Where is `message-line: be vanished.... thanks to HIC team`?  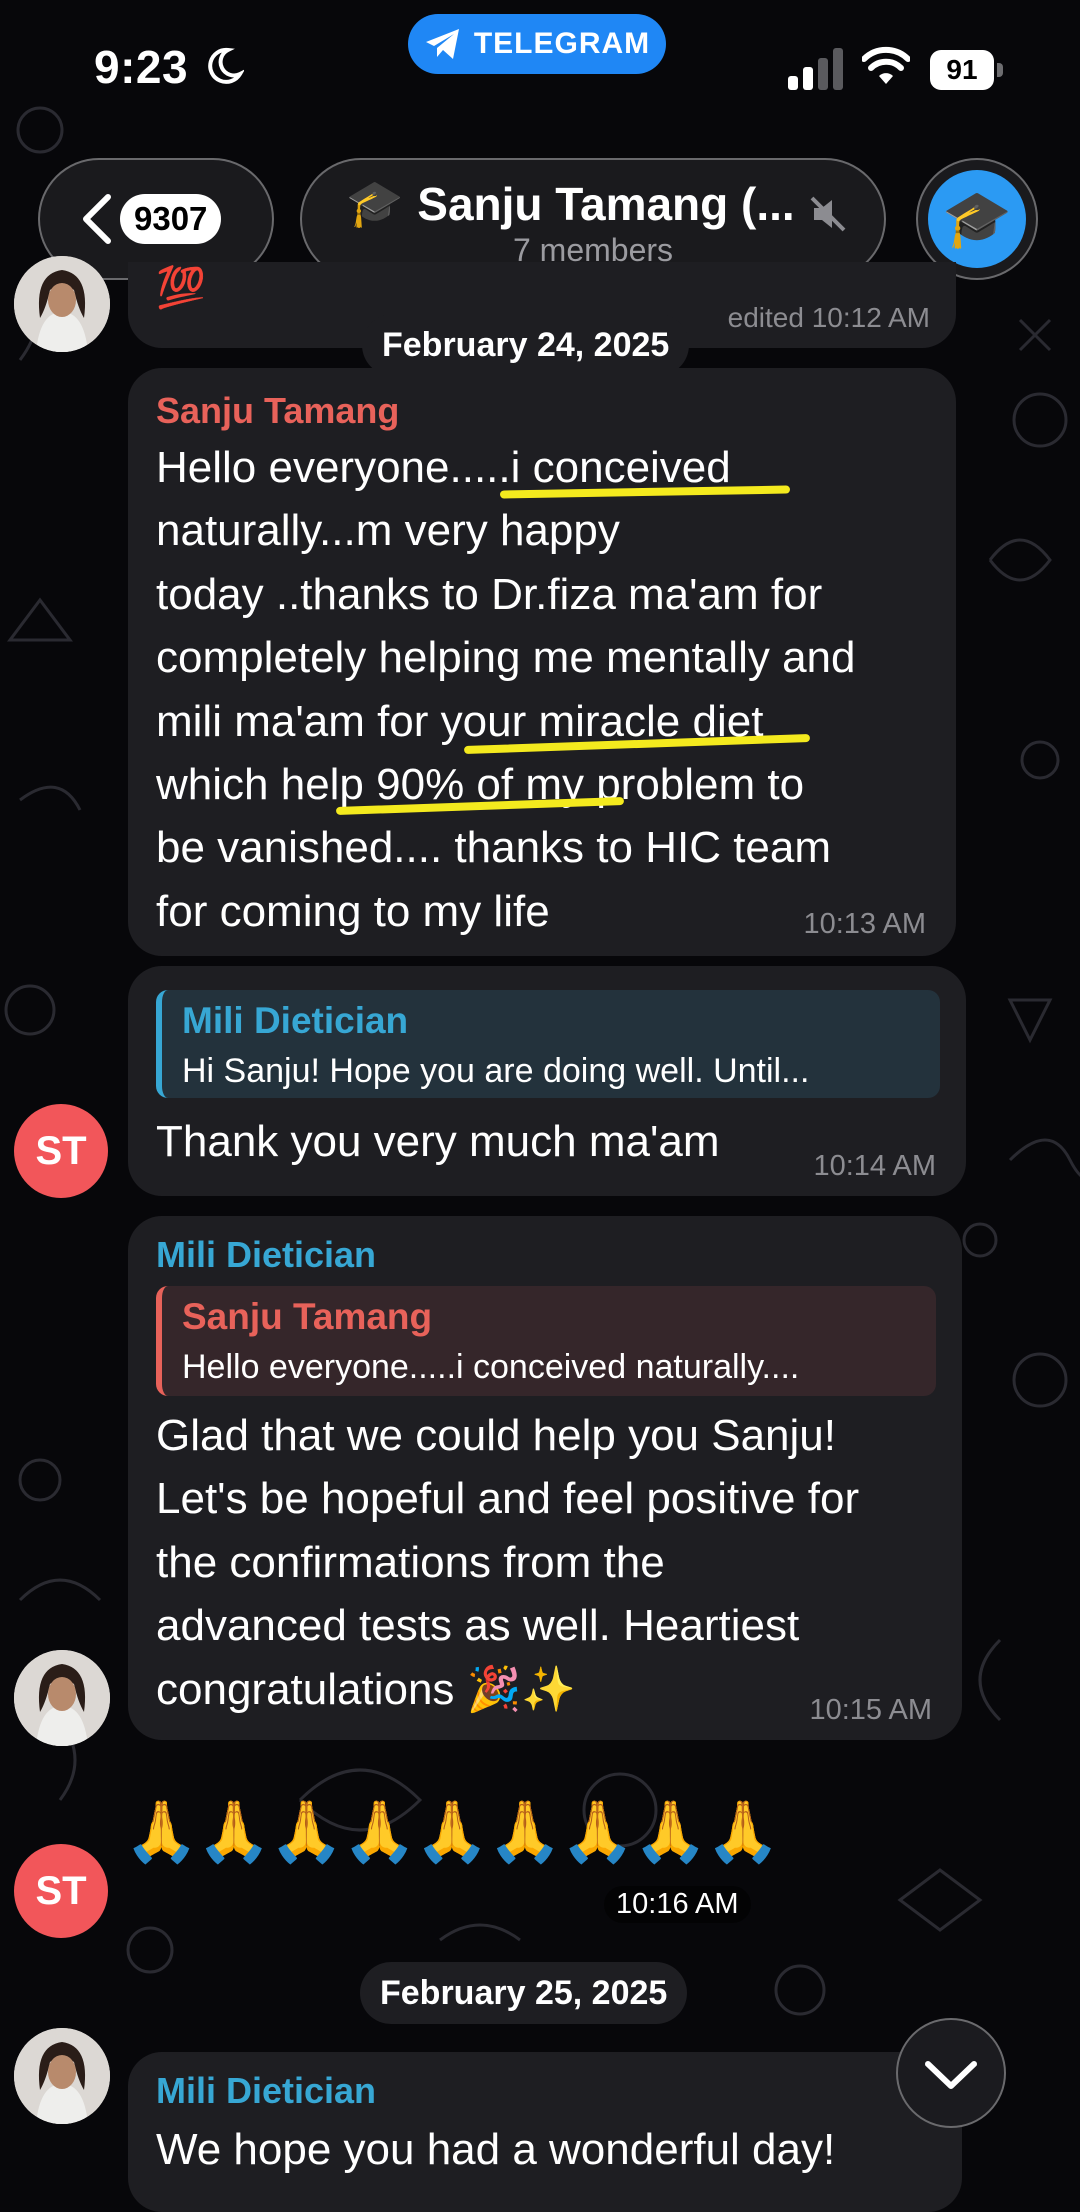 message-line: be vanished.... thanks to HIC team is located at coordinates (494, 848).